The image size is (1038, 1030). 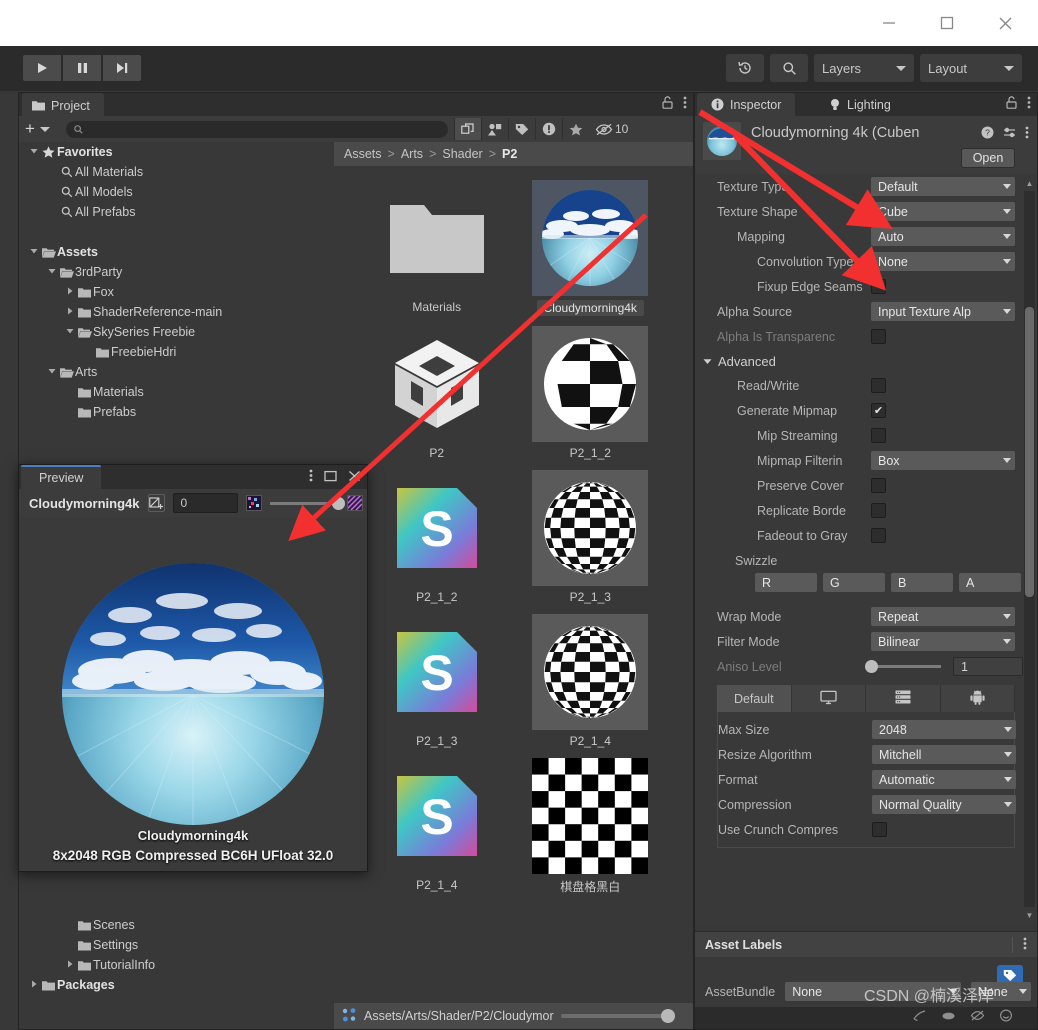 What do you see at coordinates (745, 68) in the screenshot?
I see `undo-history-icon` at bounding box center [745, 68].